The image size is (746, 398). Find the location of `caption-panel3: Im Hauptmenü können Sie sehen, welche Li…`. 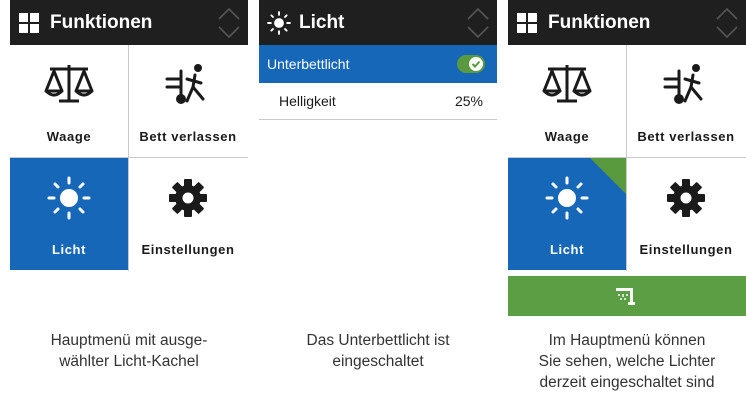

caption-panel3: Im Hauptmenü können Sie sehen, welche Li… is located at coordinates (627, 361).